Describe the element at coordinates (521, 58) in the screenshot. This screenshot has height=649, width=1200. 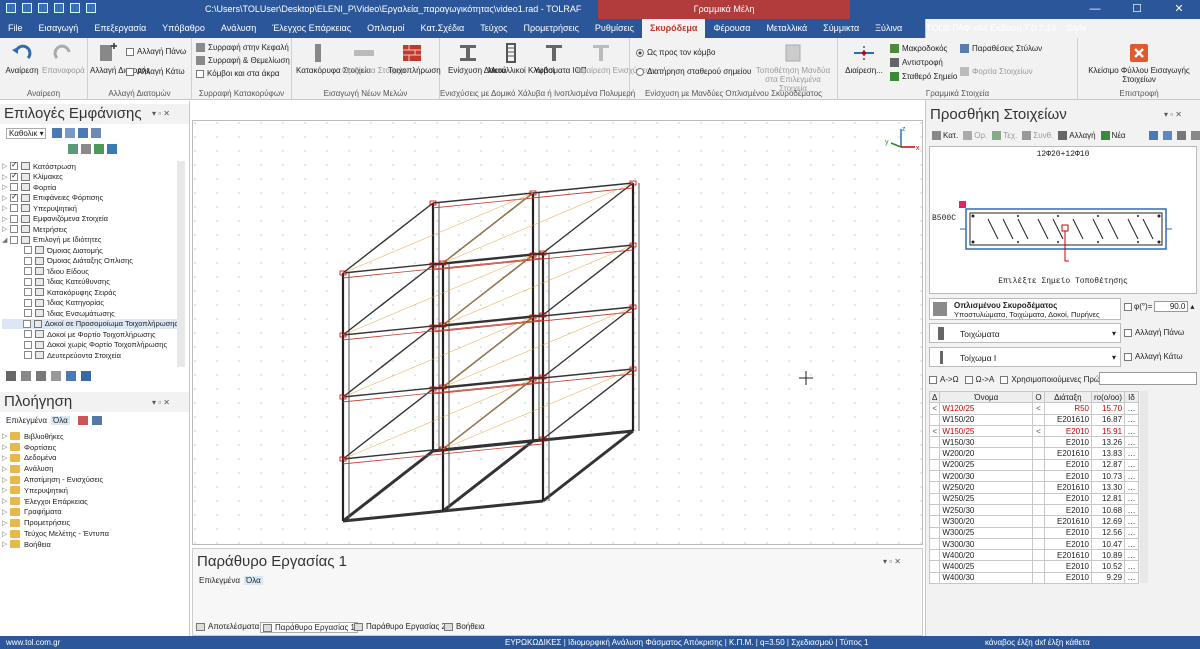
I see `metal-cages-button: Μεταλλικοί Κλωβοί` at that location.